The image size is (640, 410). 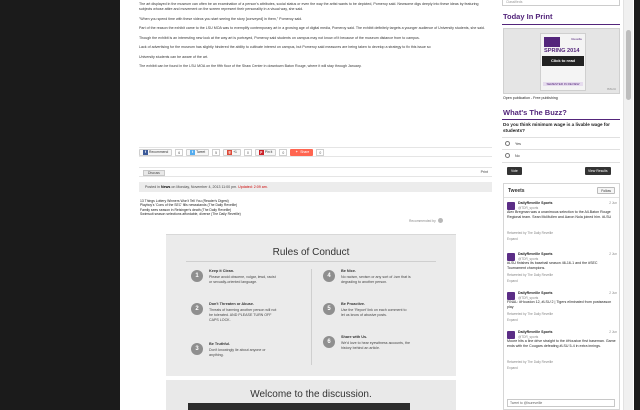 I want to click on tweet-compose-input: Tweet to @lsureveille, so click(x=561, y=403).